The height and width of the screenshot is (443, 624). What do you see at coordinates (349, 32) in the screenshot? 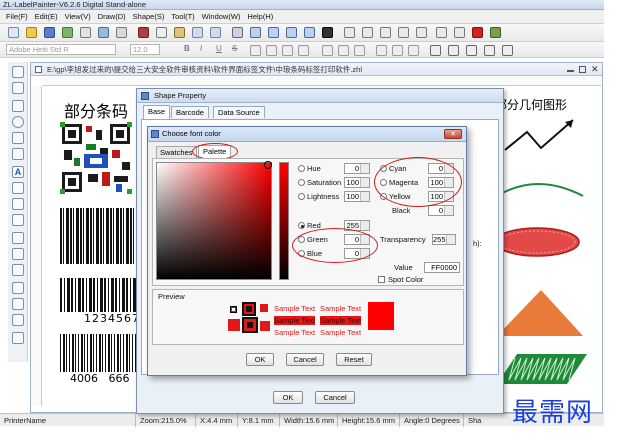
I see `select-icon` at bounding box center [349, 32].